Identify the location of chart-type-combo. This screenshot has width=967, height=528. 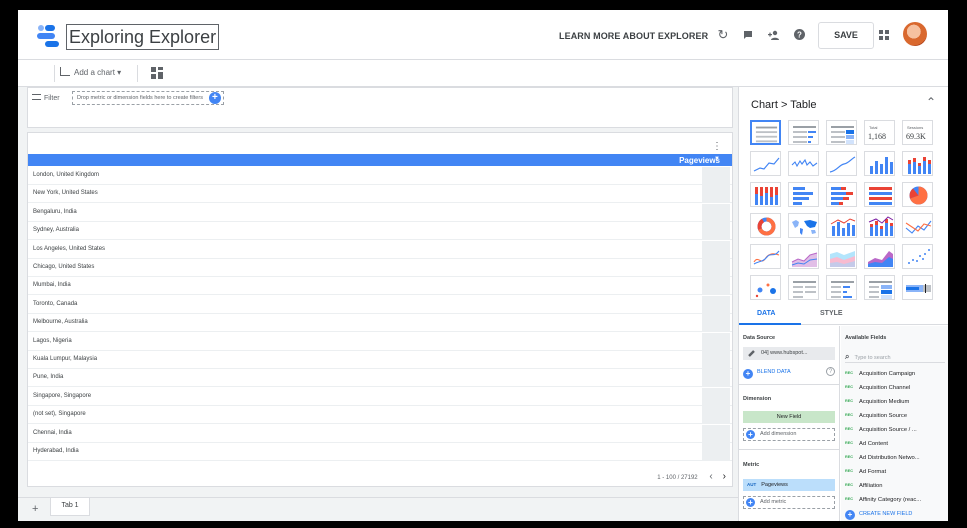
(841, 225).